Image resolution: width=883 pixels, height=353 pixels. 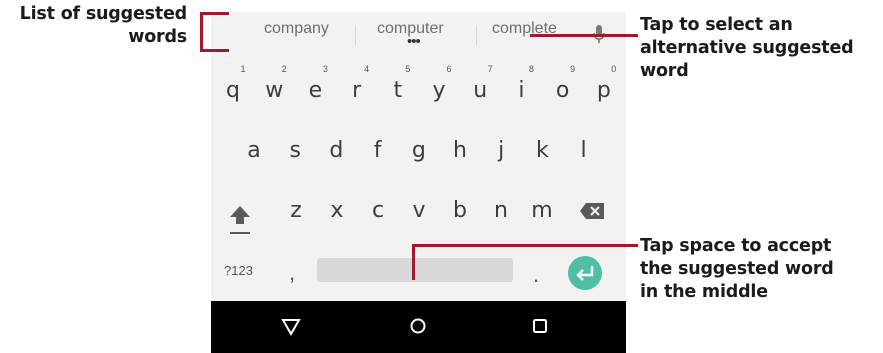 What do you see at coordinates (292, 273) in the screenshot?
I see `comma-key: ,` at bounding box center [292, 273].